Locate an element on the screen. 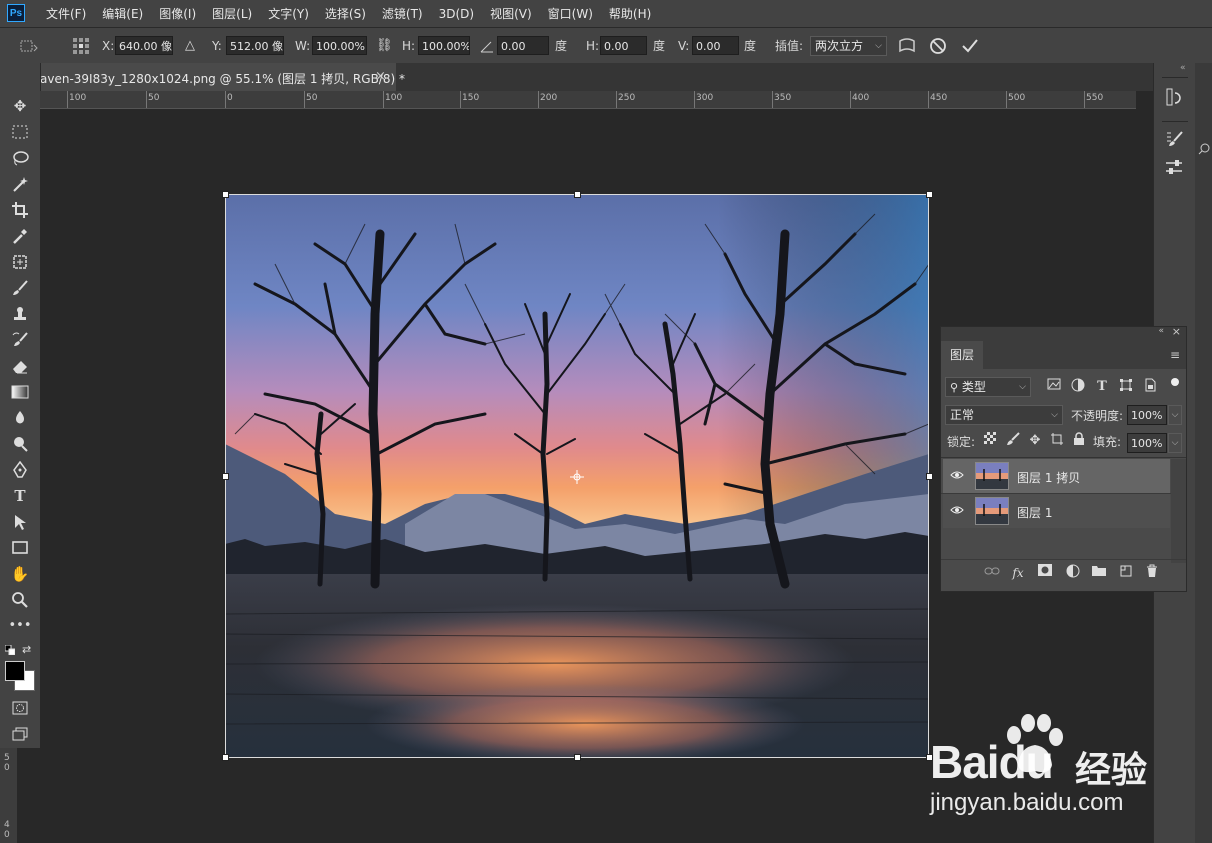 Image resolution: width=1212 pixels, height=843 pixels. menu-3d: 3D(D) is located at coordinates (456, 14).